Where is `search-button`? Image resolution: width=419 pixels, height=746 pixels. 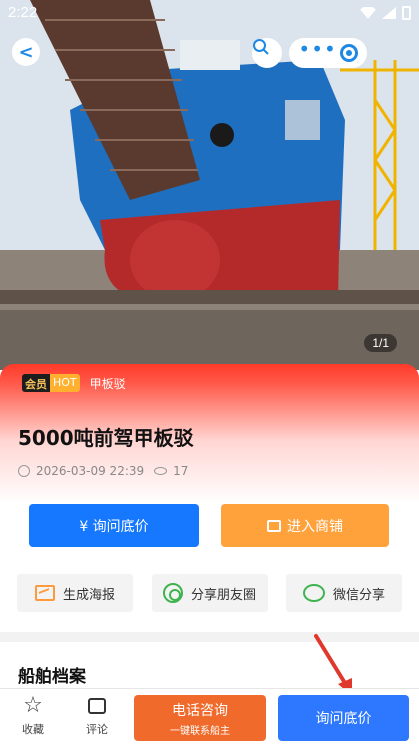
search-button is located at coordinates (267, 53).